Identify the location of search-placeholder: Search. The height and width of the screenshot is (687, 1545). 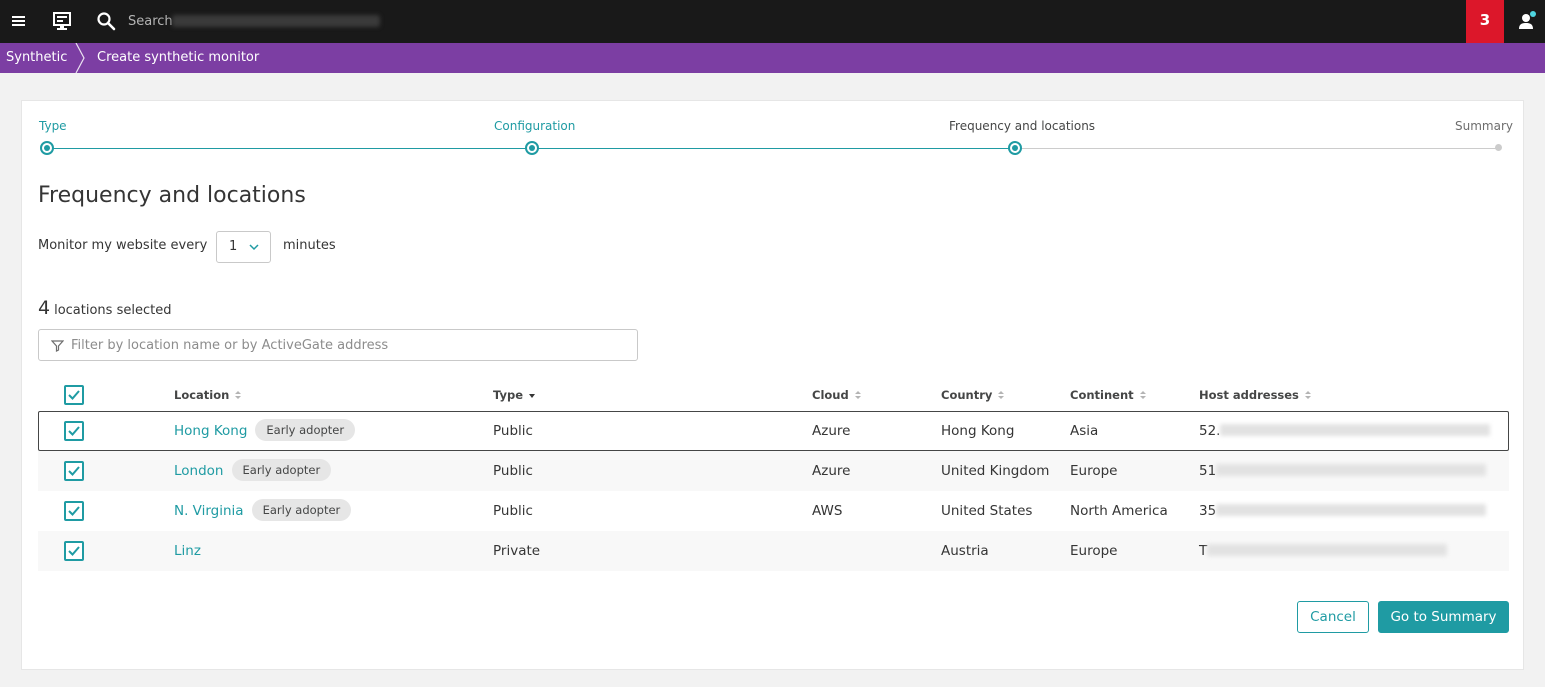
(150, 21).